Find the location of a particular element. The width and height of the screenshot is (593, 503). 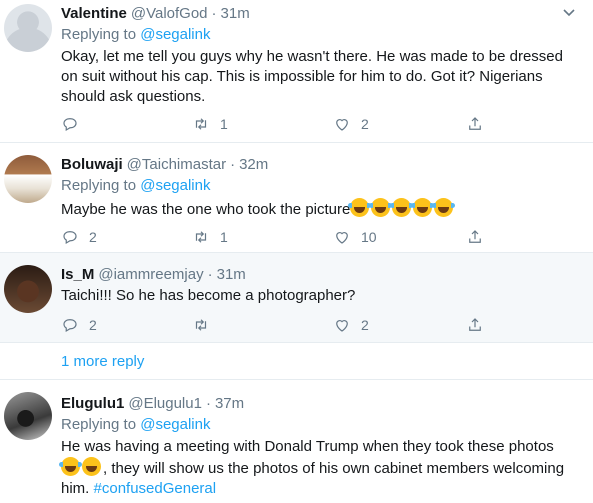

more-replies-row: 1 more reply is located at coordinates (296, 361).